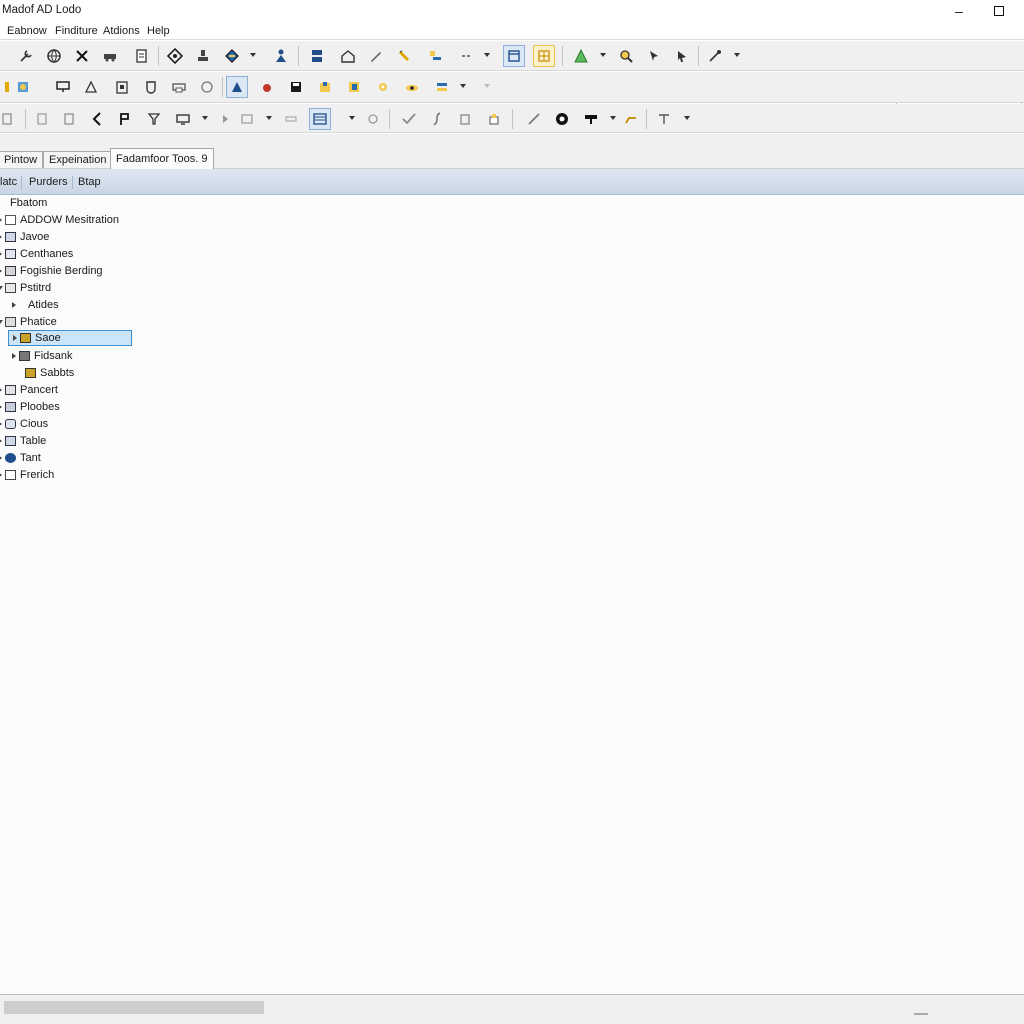 This screenshot has width=1024, height=1024. What do you see at coordinates (121, 31) in the screenshot?
I see `menu-item-actions: Atdions` at bounding box center [121, 31].